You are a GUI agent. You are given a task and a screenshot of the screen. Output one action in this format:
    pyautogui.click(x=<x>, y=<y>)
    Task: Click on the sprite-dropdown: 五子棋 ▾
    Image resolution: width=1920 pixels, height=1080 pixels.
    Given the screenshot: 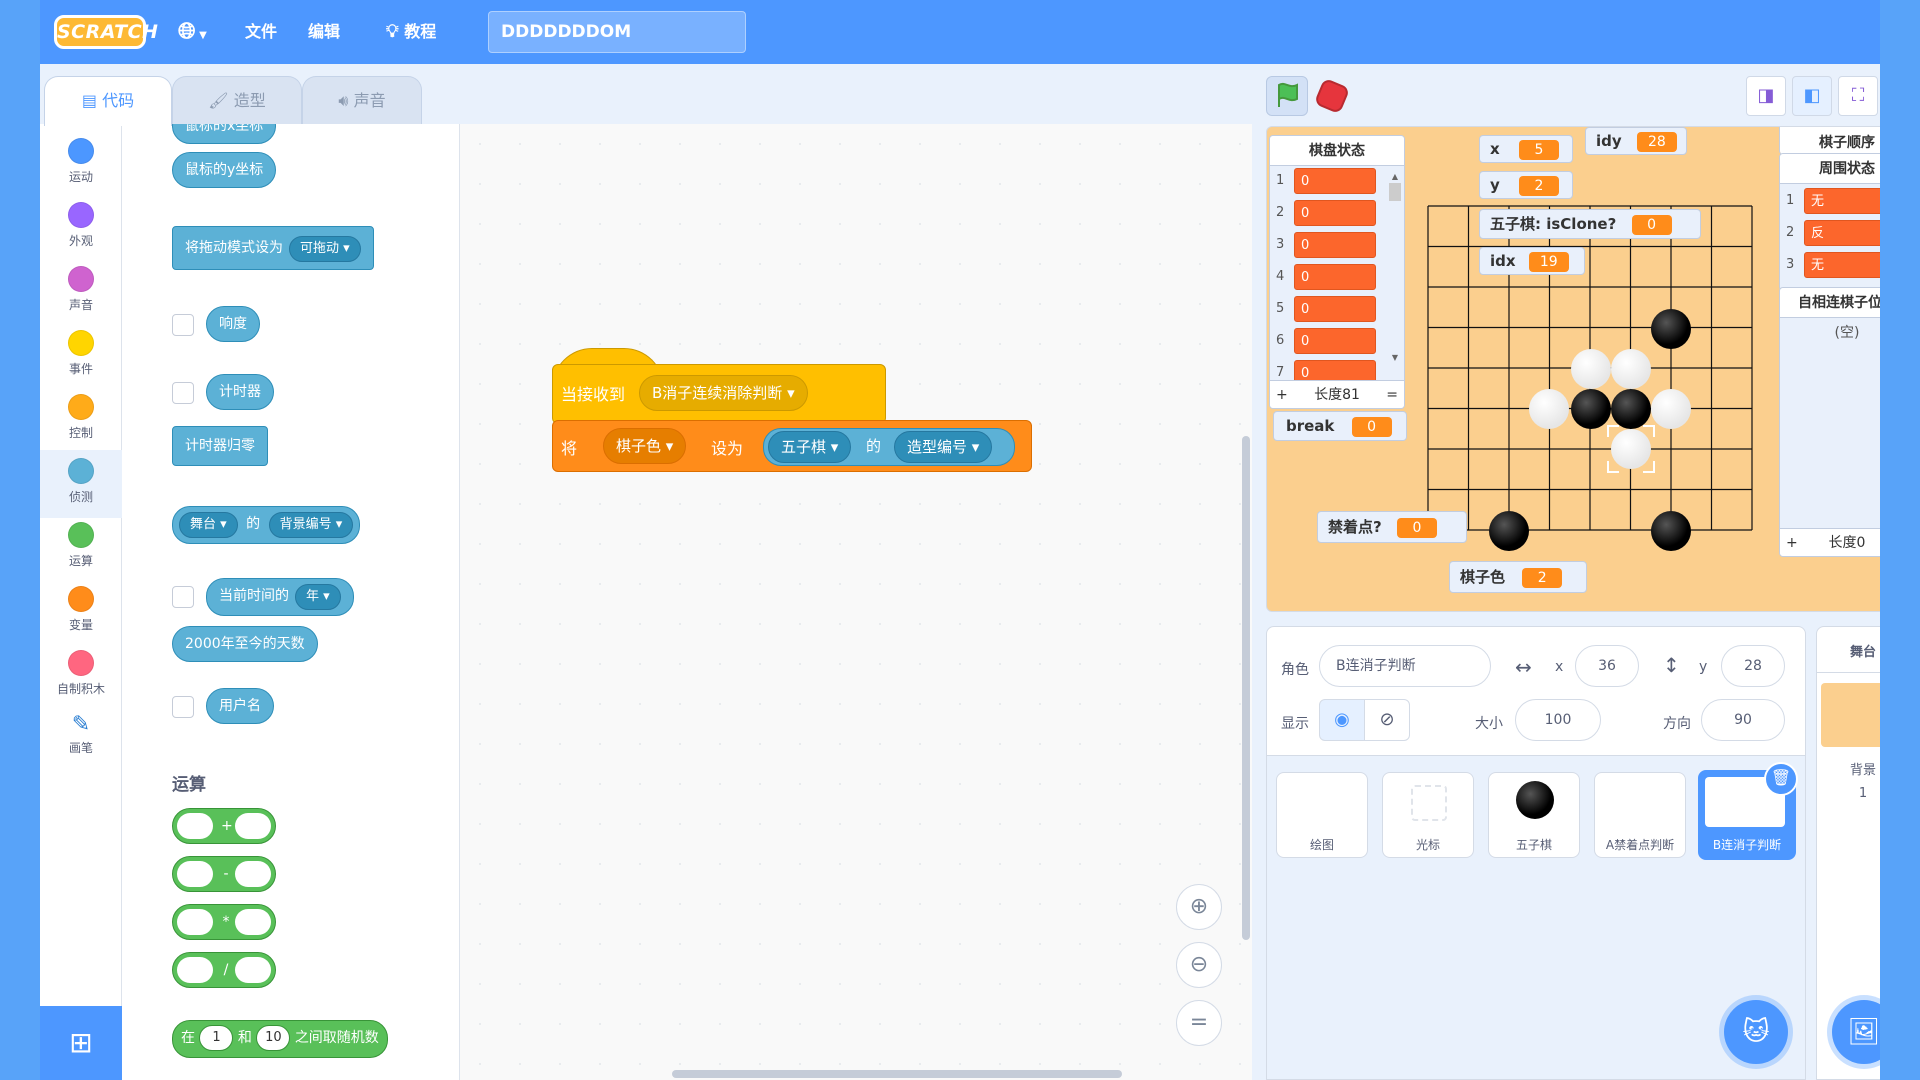 What is the action you would take?
    pyautogui.click(x=810, y=447)
    